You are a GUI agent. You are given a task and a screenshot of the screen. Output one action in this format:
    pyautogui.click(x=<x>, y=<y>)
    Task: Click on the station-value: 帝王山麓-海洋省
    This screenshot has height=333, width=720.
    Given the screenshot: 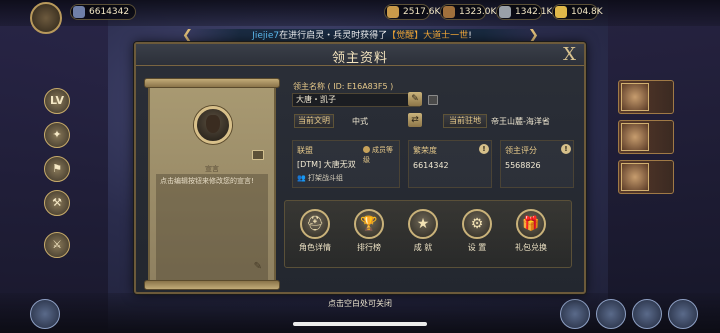 What is the action you would take?
    pyautogui.click(x=520, y=121)
    